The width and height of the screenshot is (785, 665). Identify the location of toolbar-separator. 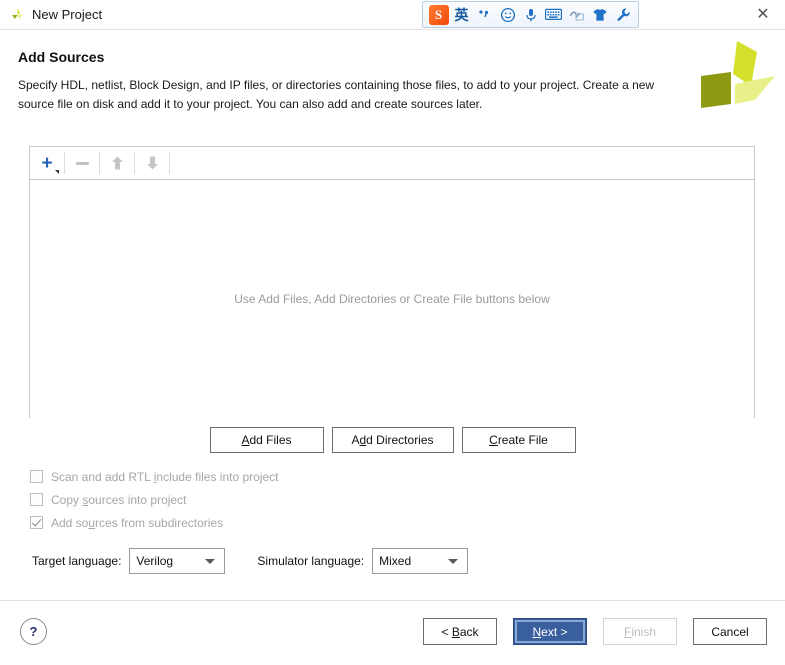
(169, 163).